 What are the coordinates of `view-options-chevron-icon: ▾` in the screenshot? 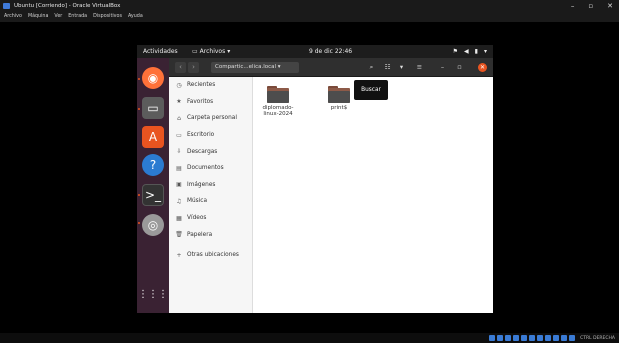 It's located at (401, 67).